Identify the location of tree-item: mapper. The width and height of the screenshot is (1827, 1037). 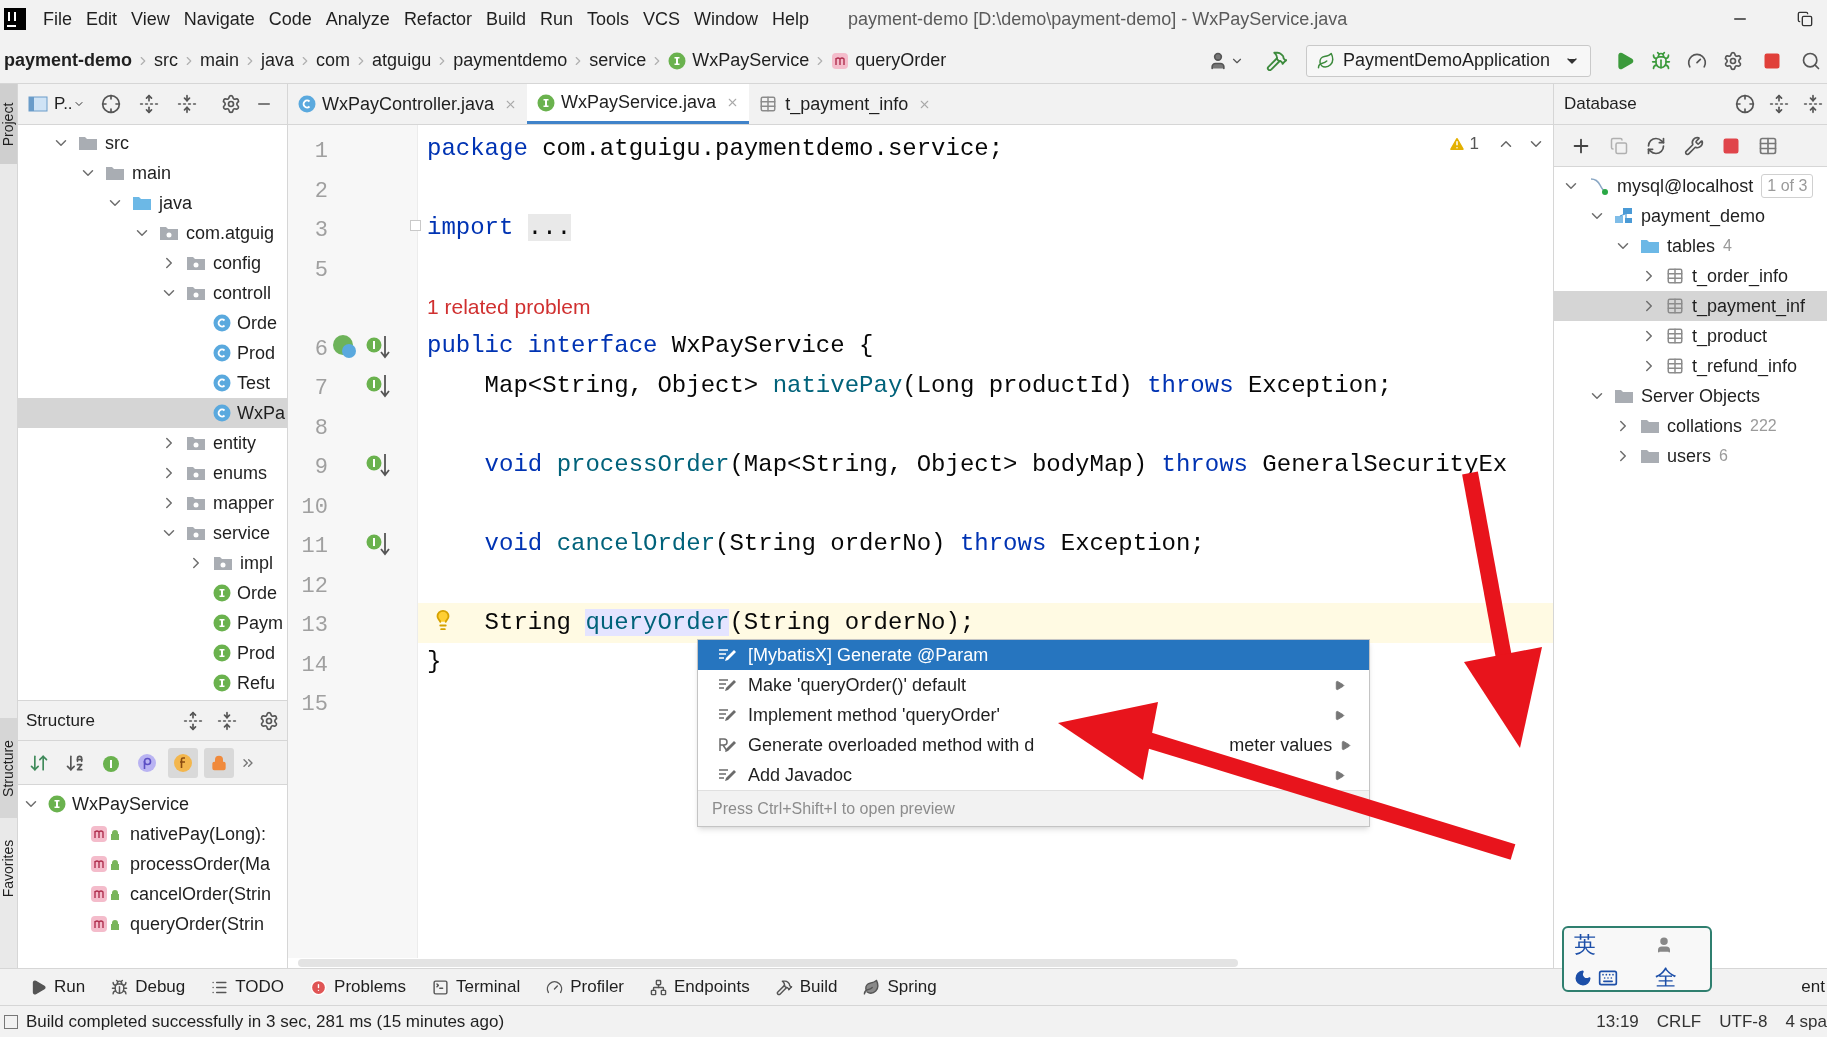
(152, 503).